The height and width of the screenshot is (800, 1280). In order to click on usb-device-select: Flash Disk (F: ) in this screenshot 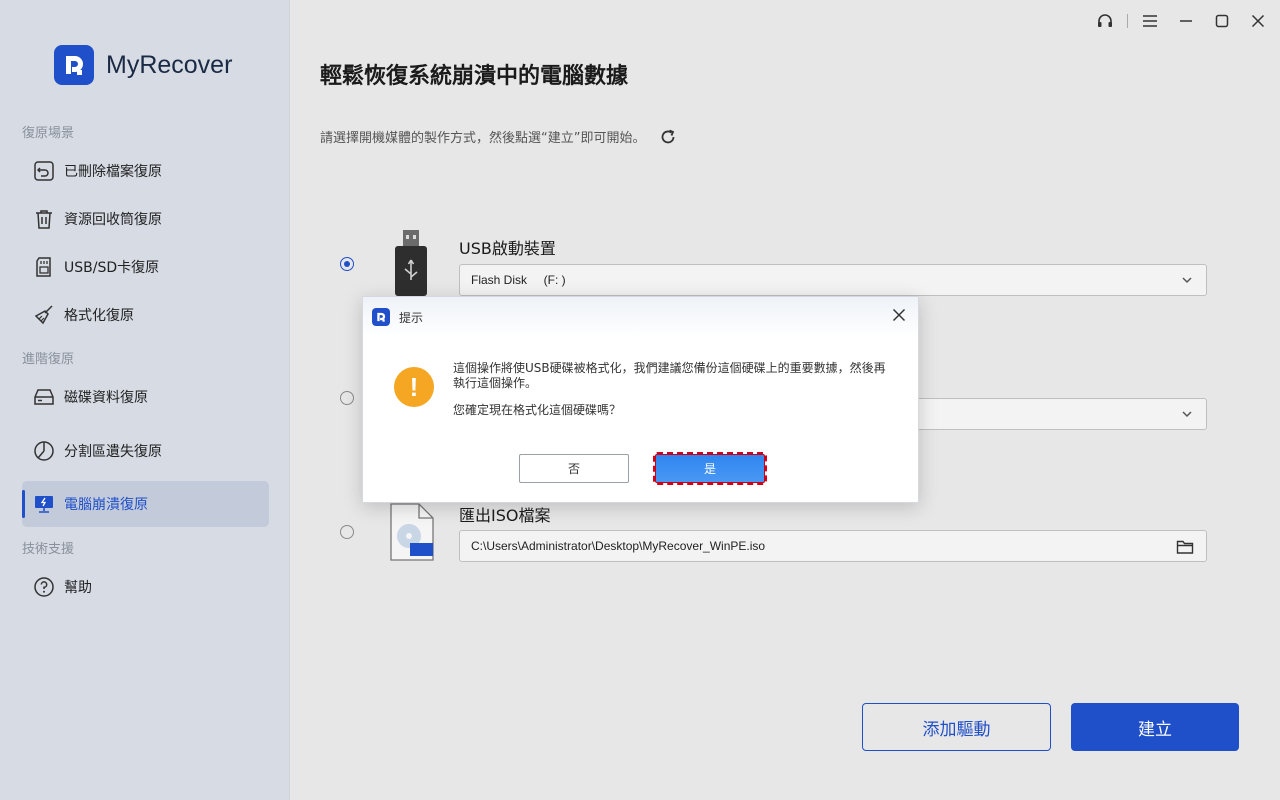, I will do `click(833, 280)`.